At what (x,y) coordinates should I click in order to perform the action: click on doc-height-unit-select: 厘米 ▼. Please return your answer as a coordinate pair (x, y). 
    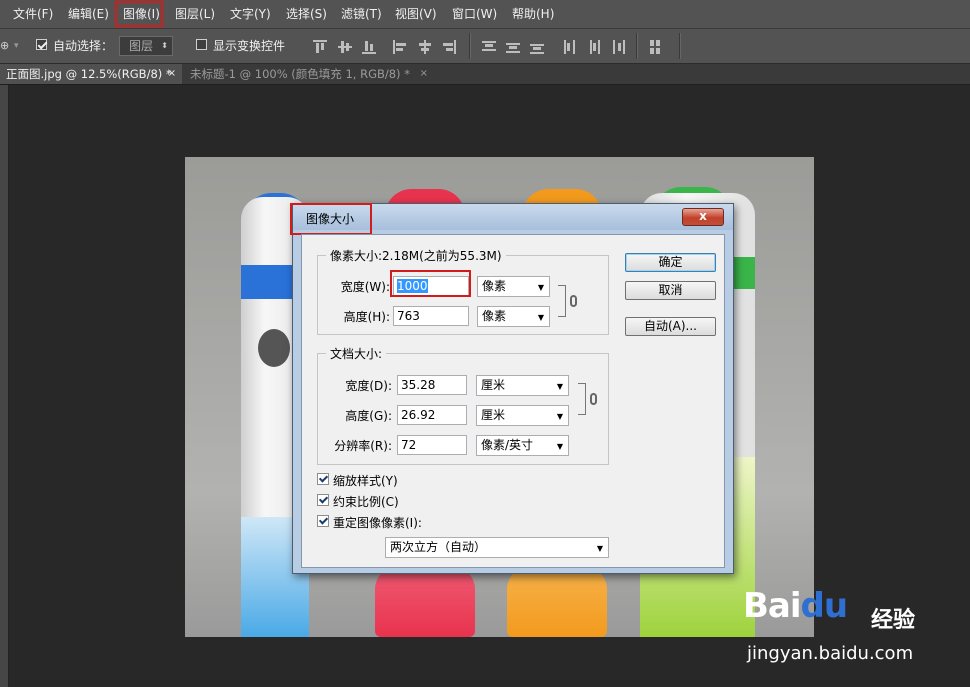
    Looking at the image, I should click on (522, 415).